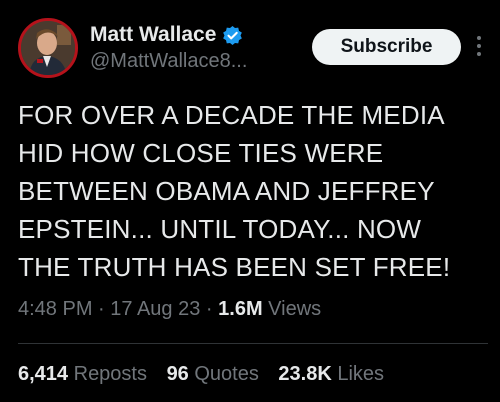 Image resolution: width=500 pixels, height=402 pixels. I want to click on tweet-date: 17 Aug 23, so click(155, 309).